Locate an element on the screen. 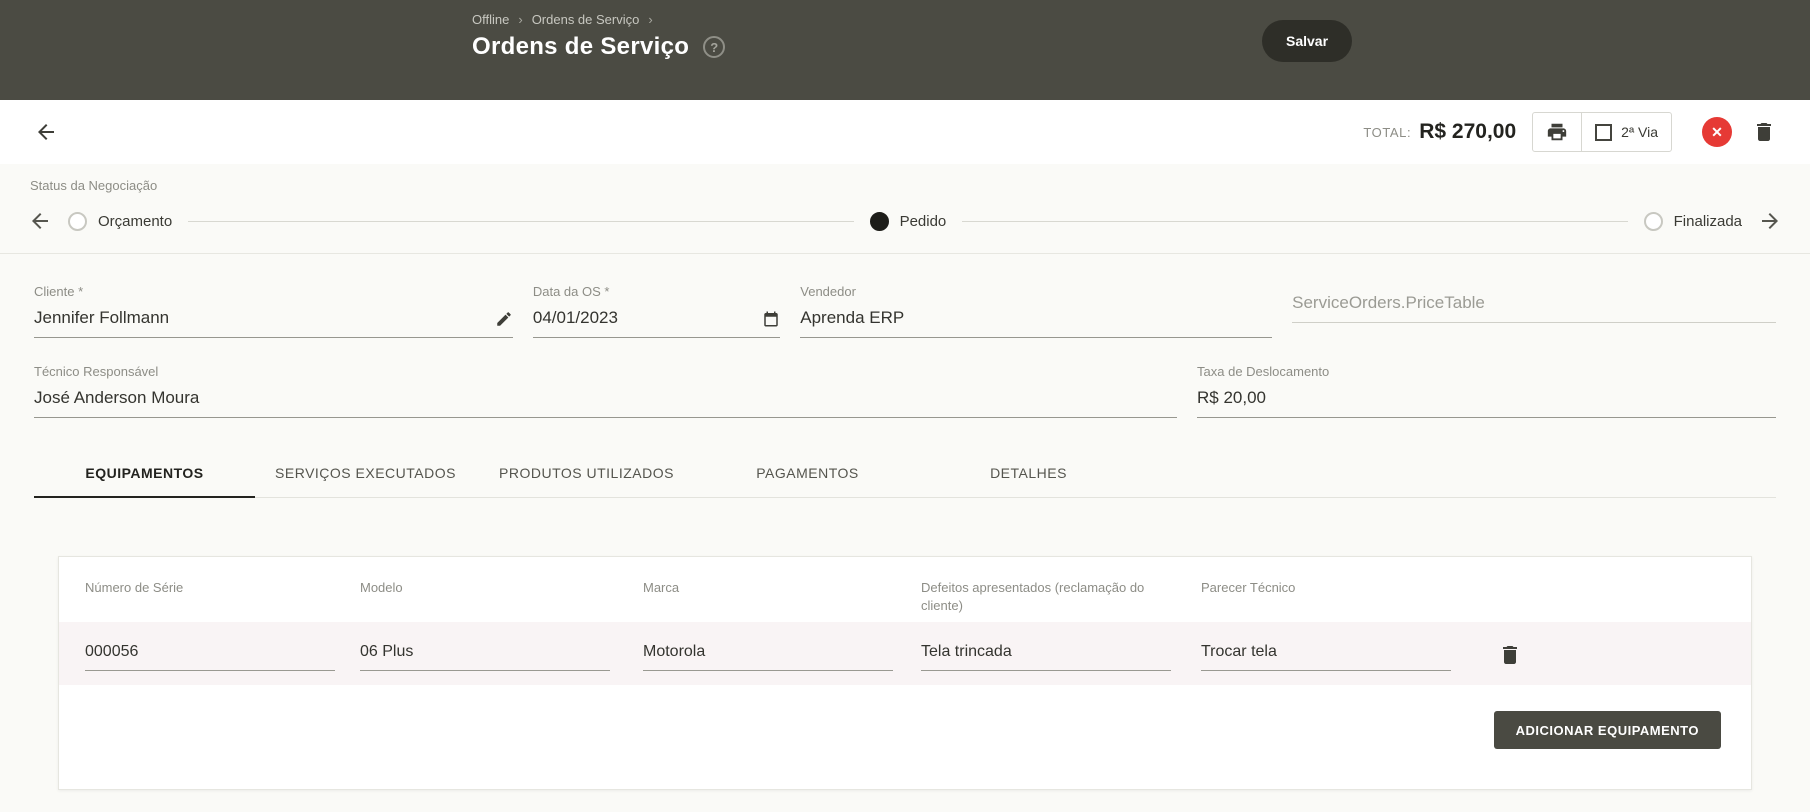  field-label: Vendedor is located at coordinates (828, 291).